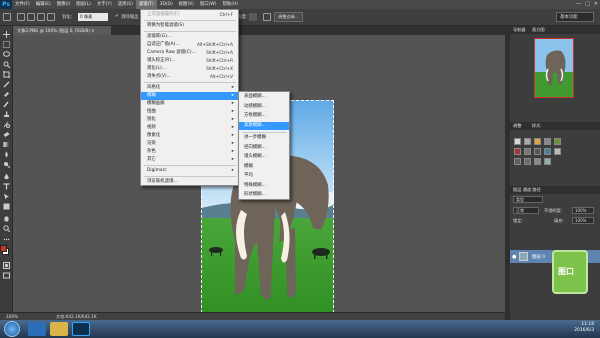  I want to click on navigator-thumbnail, so click(554, 68).